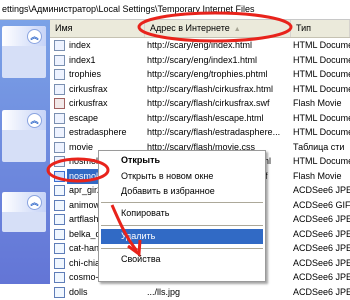 The width and height of the screenshot is (350, 300). I want to click on cell-name: estradasphere, so click(97, 132).